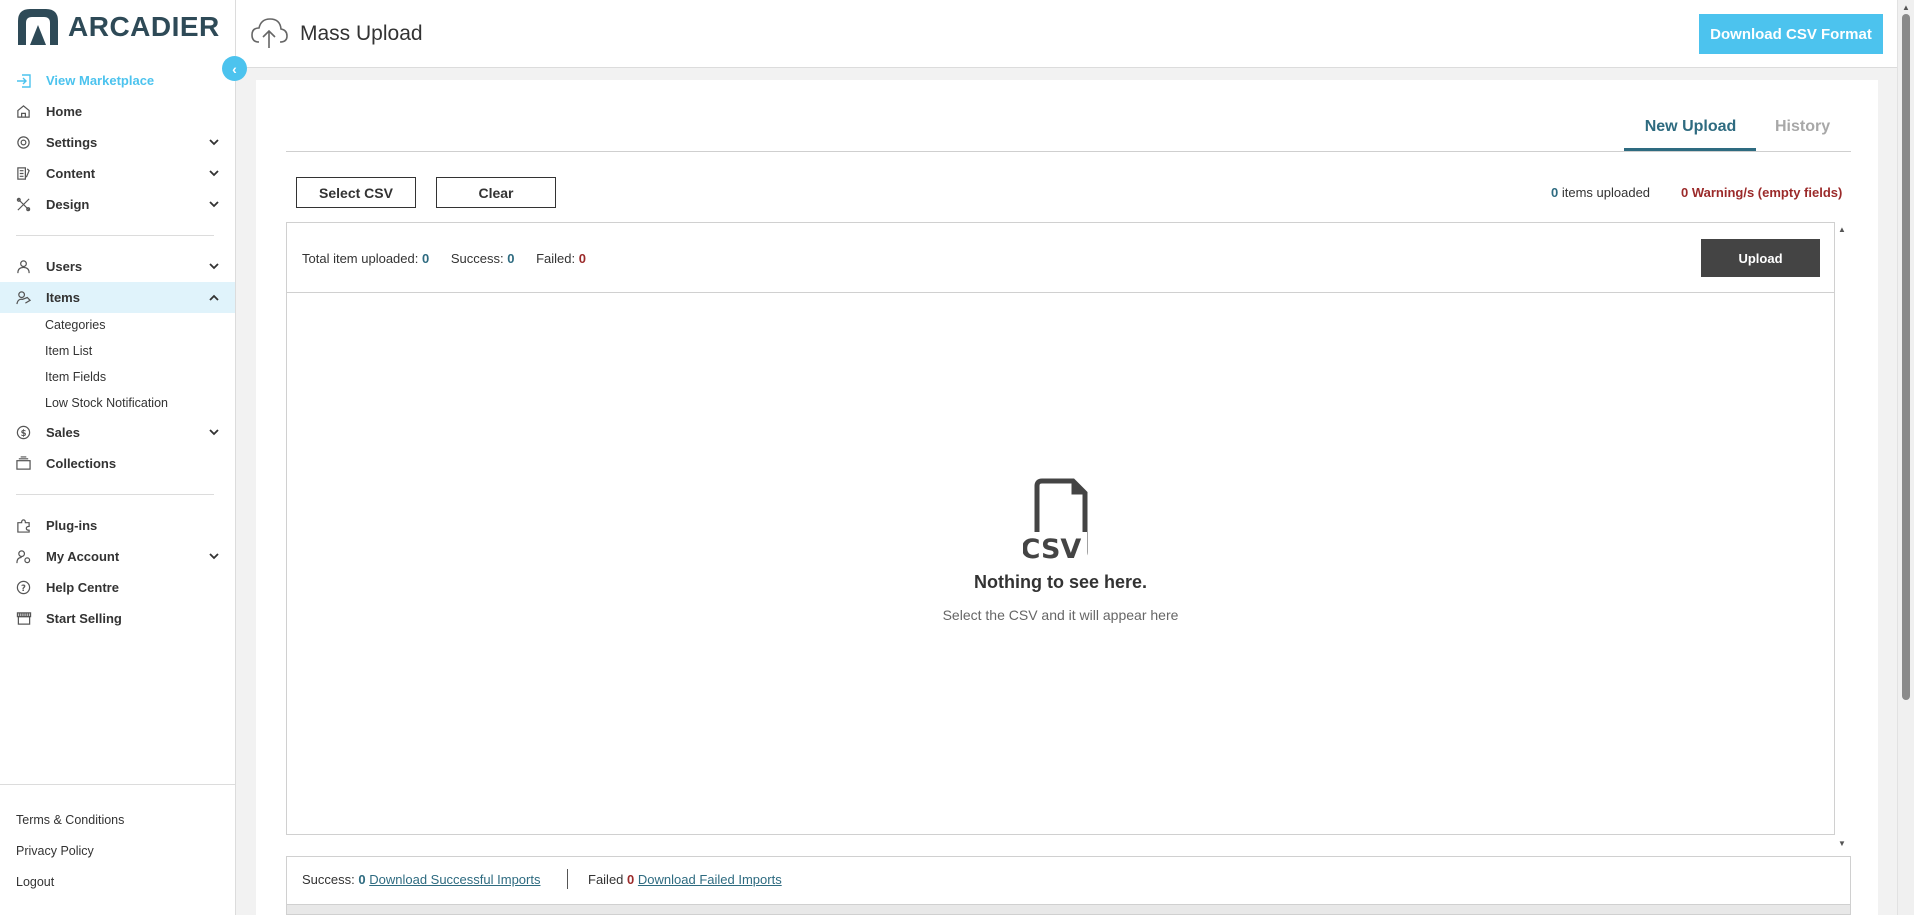  Describe the element at coordinates (1052, 549) in the screenshot. I see `csv-icon-text: CSV` at that location.